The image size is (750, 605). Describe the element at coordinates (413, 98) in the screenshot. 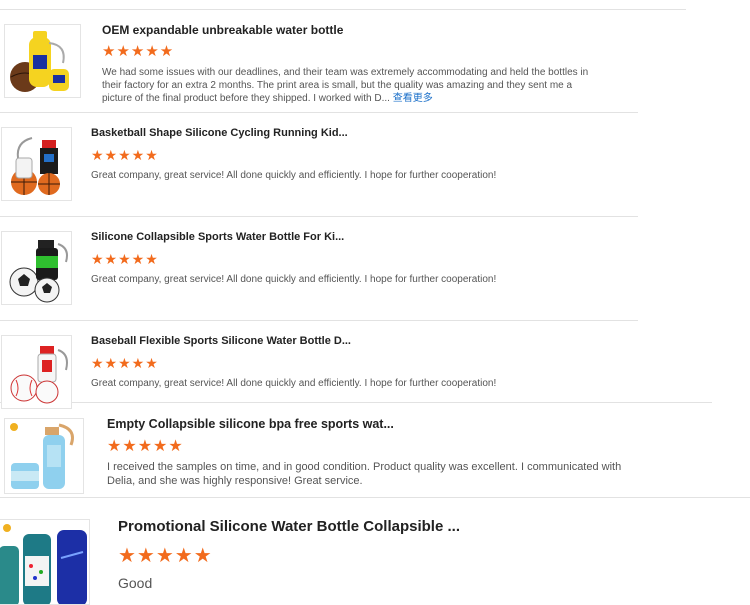

I see `view-more-link: 查看更多` at that location.